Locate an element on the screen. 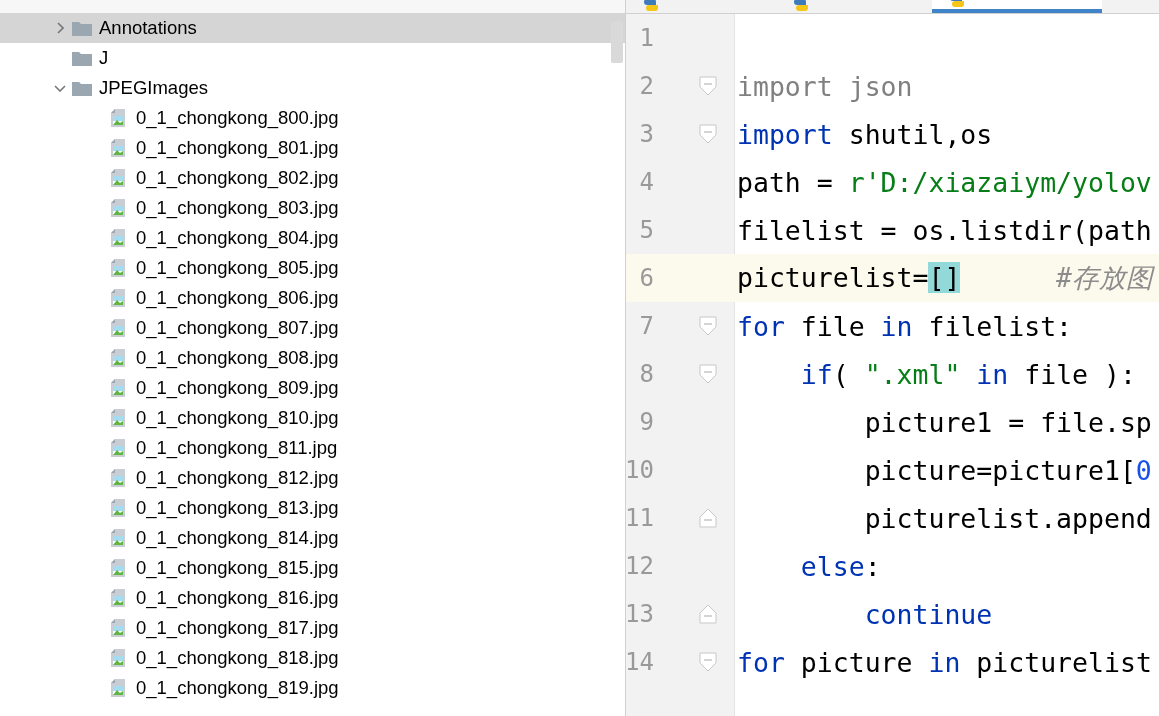 The image size is (1159, 716). tree-row: 0_1_chongkong_811.jpg is located at coordinates (312, 448).